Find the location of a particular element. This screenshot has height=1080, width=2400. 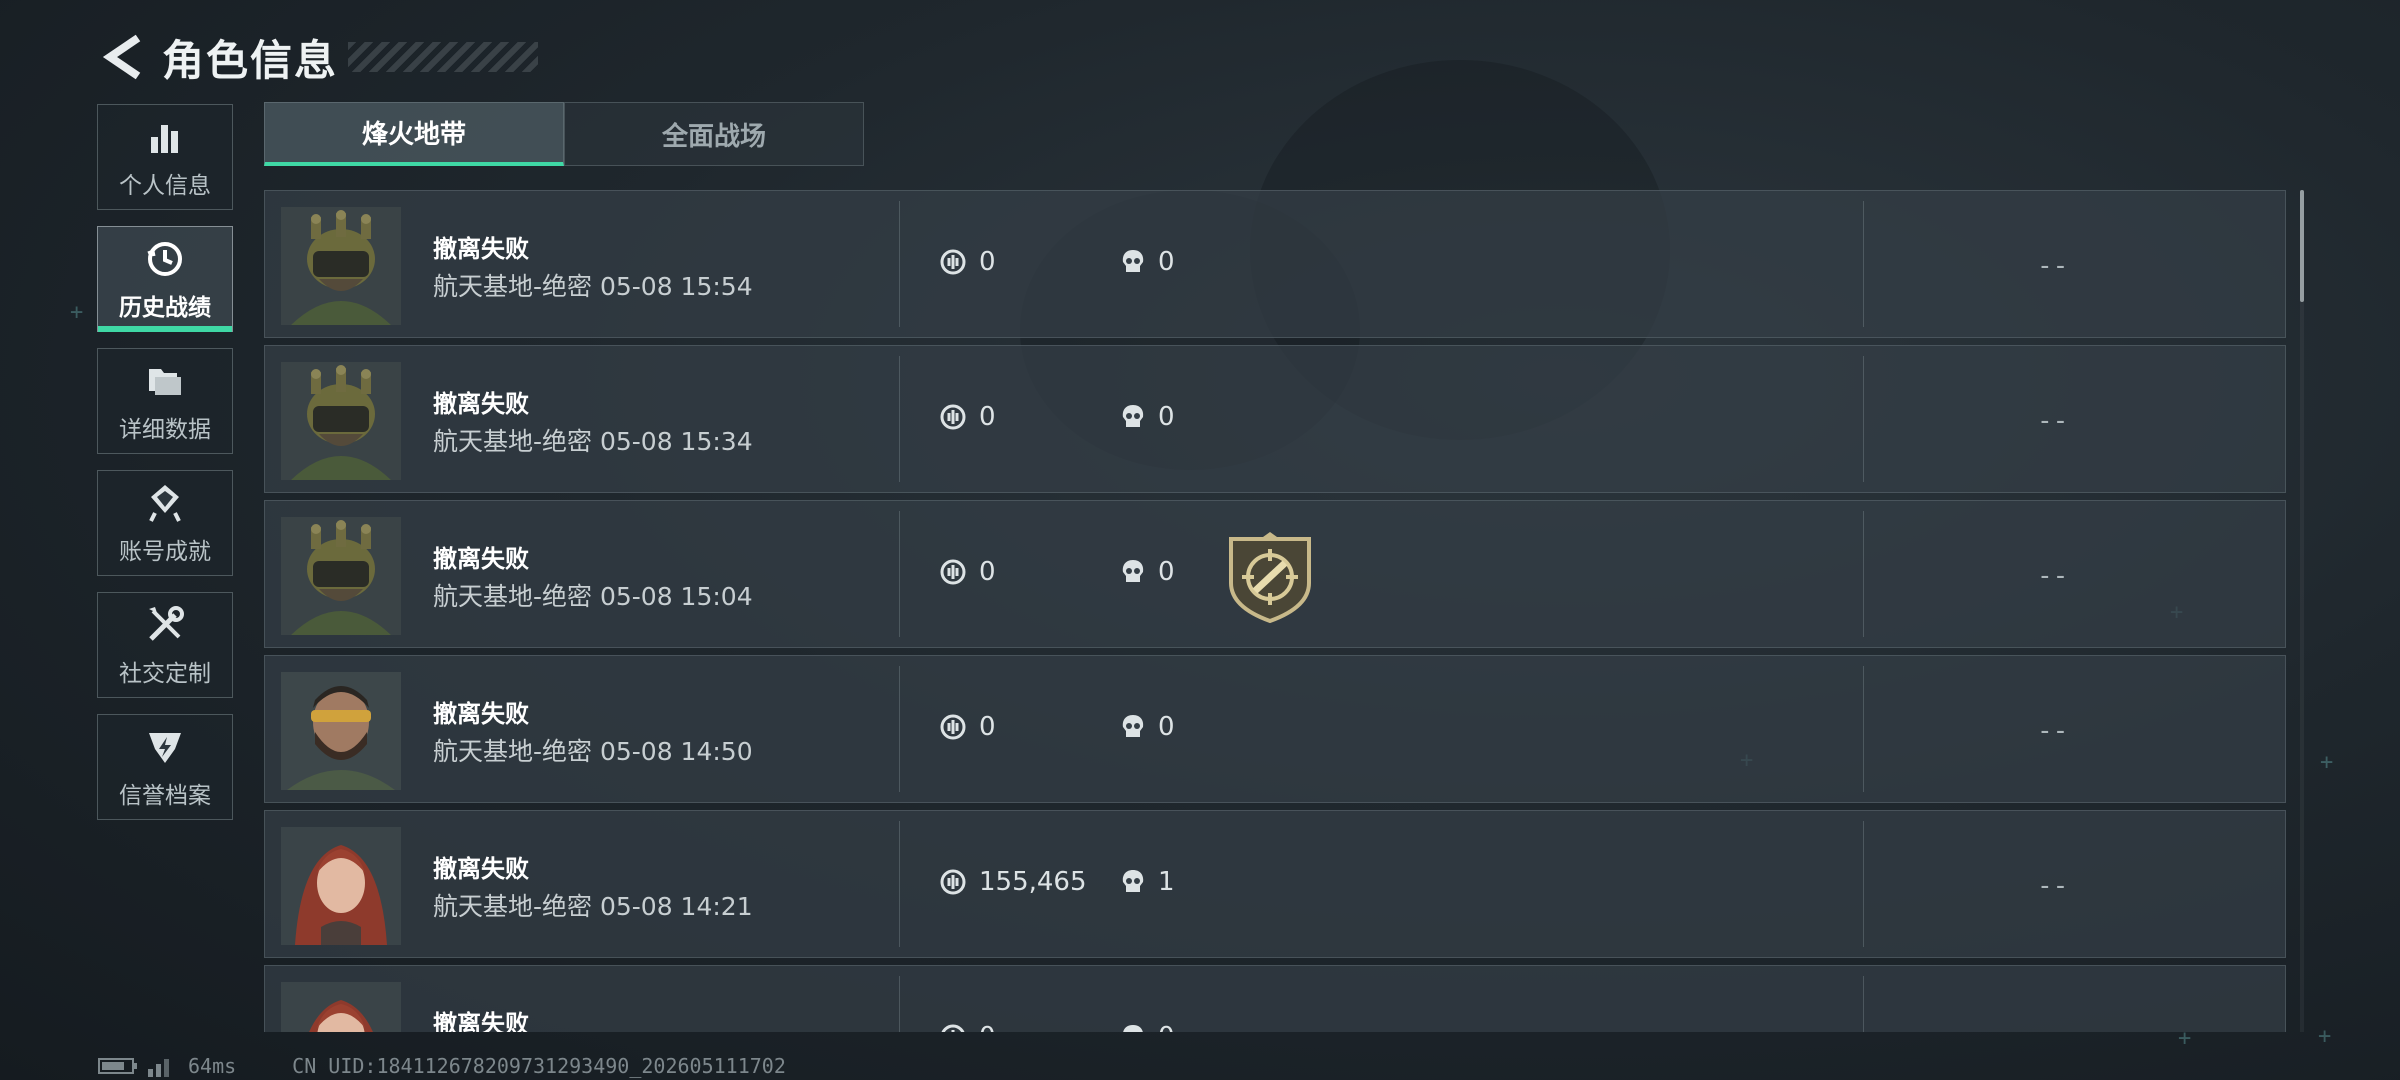

sidebar-item-label: 历史战绩 is located at coordinates (165, 308).